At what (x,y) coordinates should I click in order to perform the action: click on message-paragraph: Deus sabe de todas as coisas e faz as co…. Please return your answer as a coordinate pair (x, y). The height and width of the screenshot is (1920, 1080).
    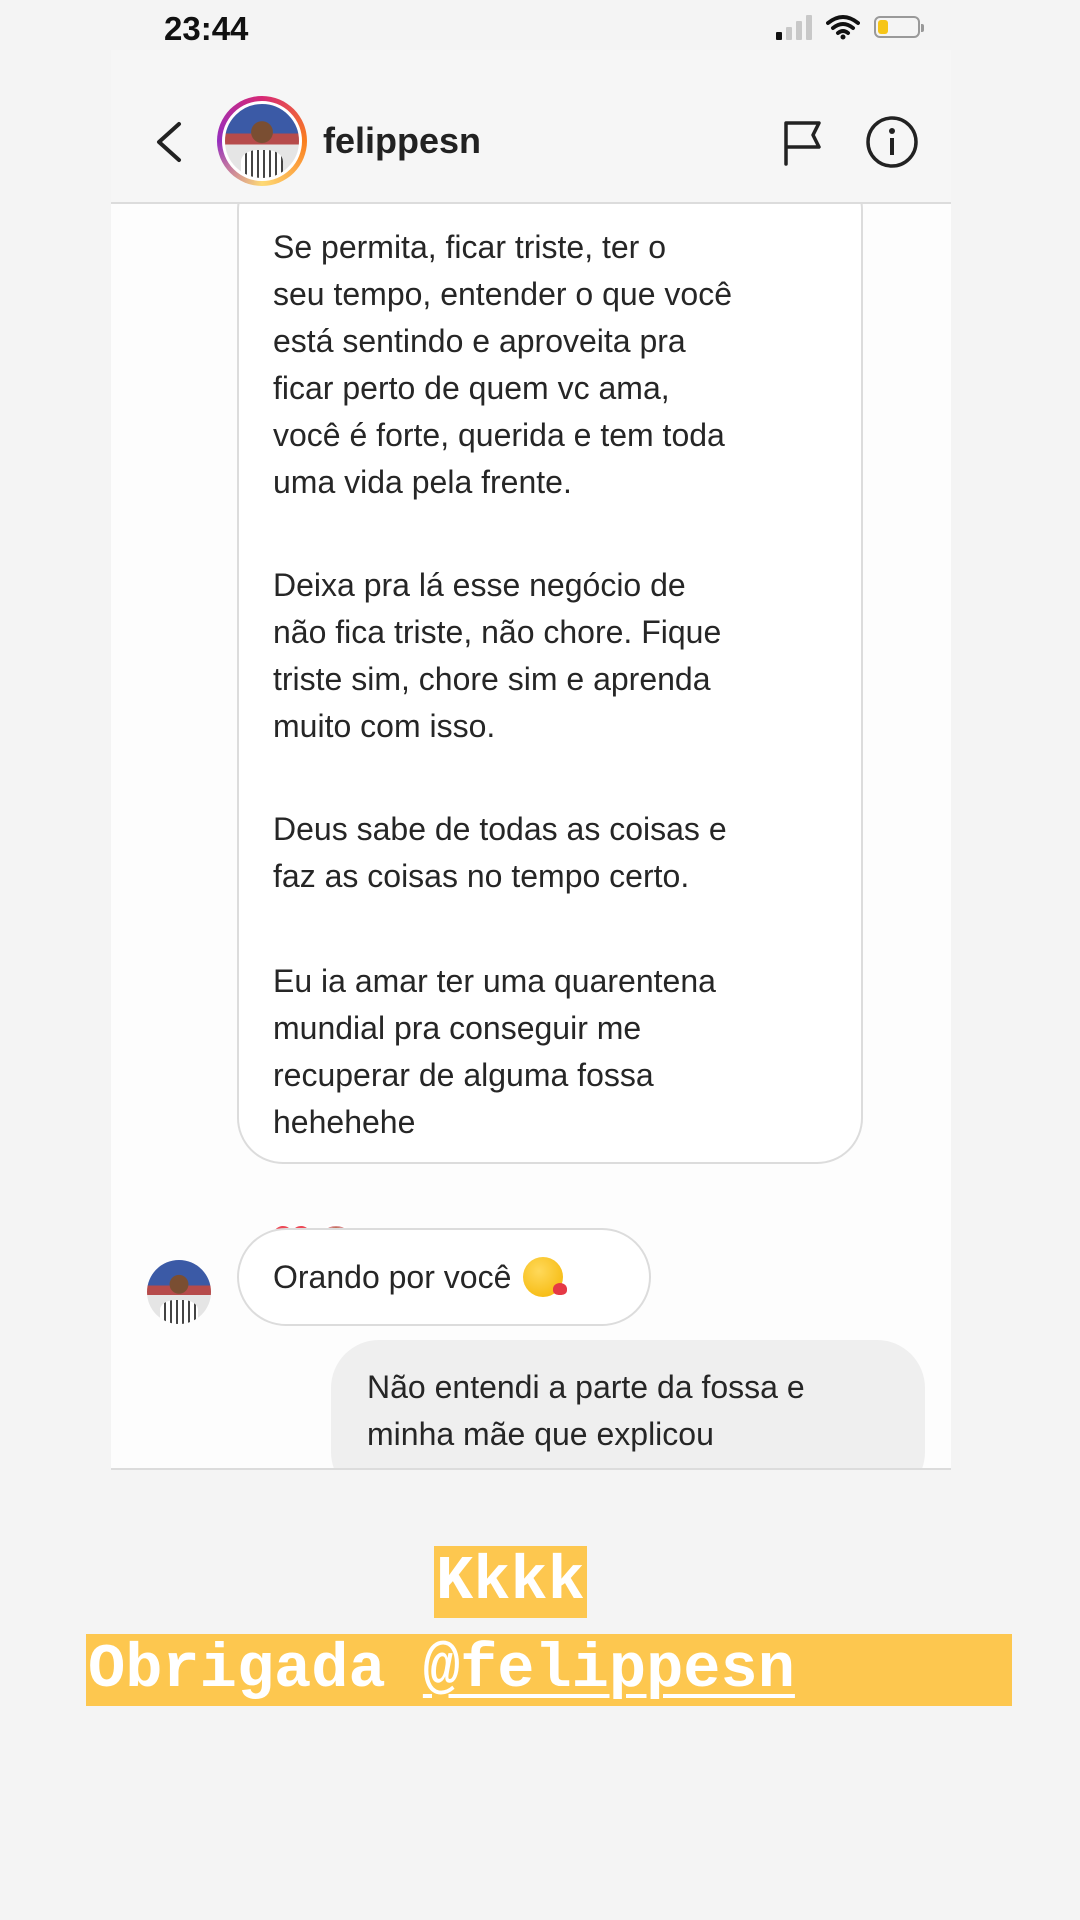
    Looking at the image, I should click on (500, 852).